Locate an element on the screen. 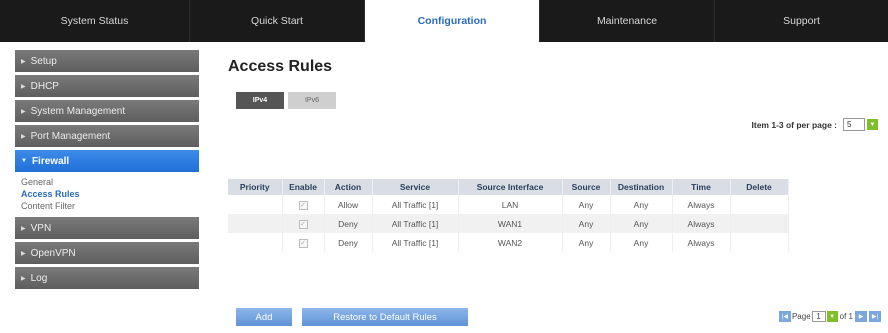 Image resolution: width=888 pixels, height=333 pixels. source-interface-cell: LAN is located at coordinates (510, 204).